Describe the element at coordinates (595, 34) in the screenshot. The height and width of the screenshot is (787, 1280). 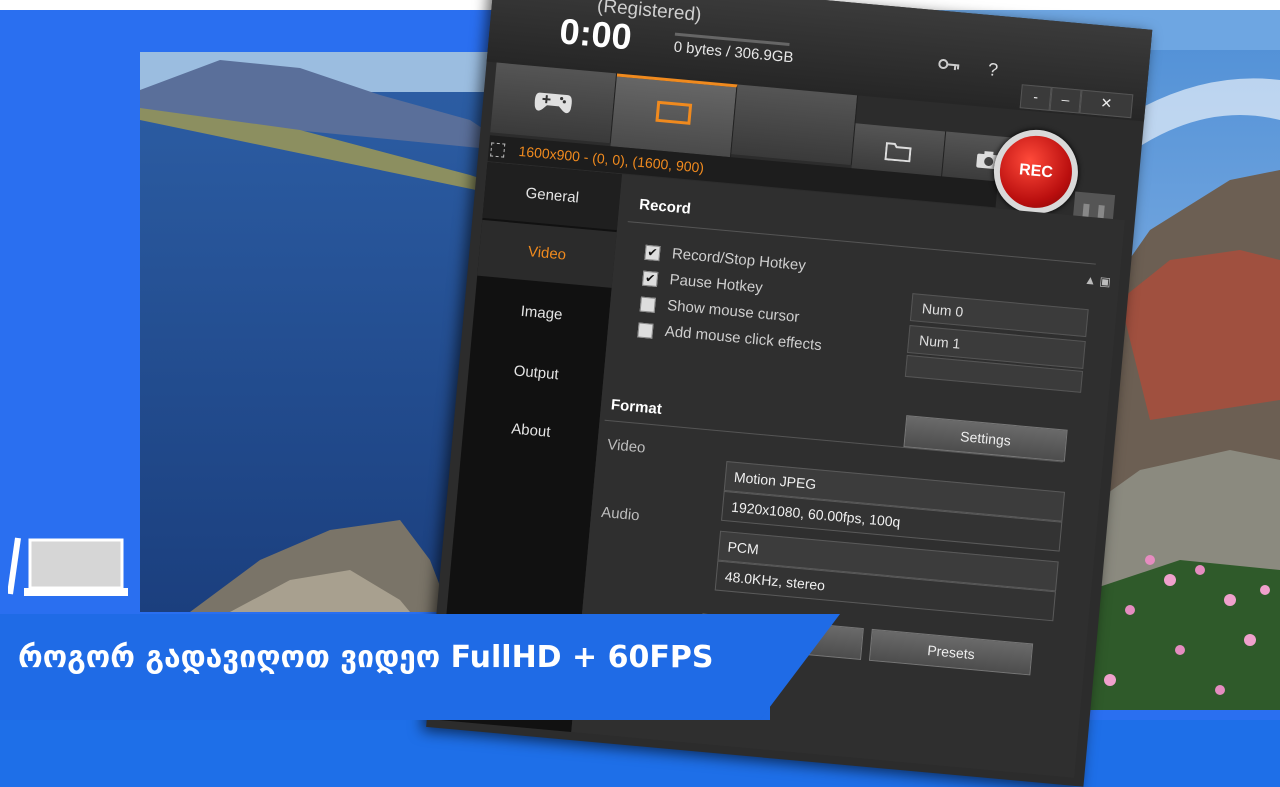
I see `record-timer: 0:00` at that location.